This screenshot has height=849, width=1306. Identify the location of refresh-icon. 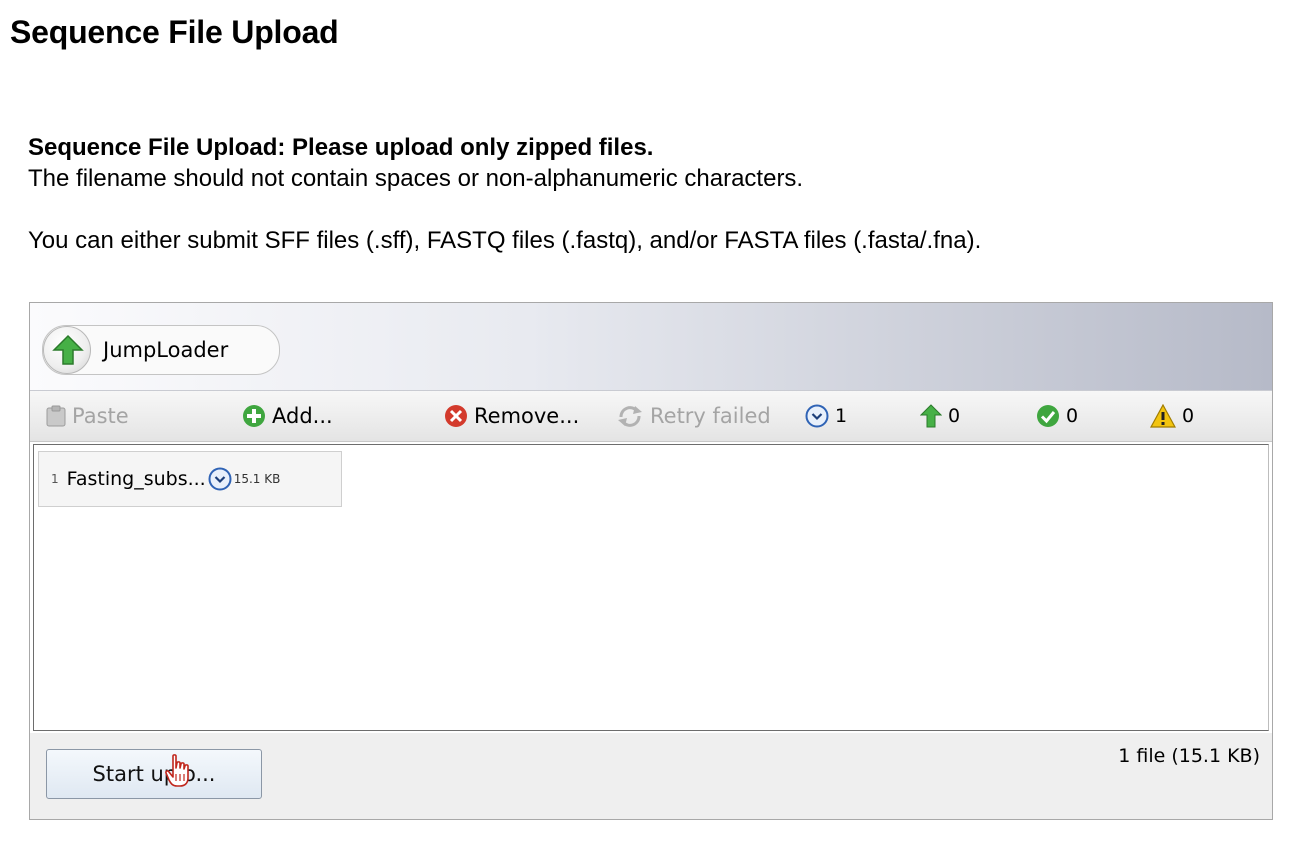
(630, 416).